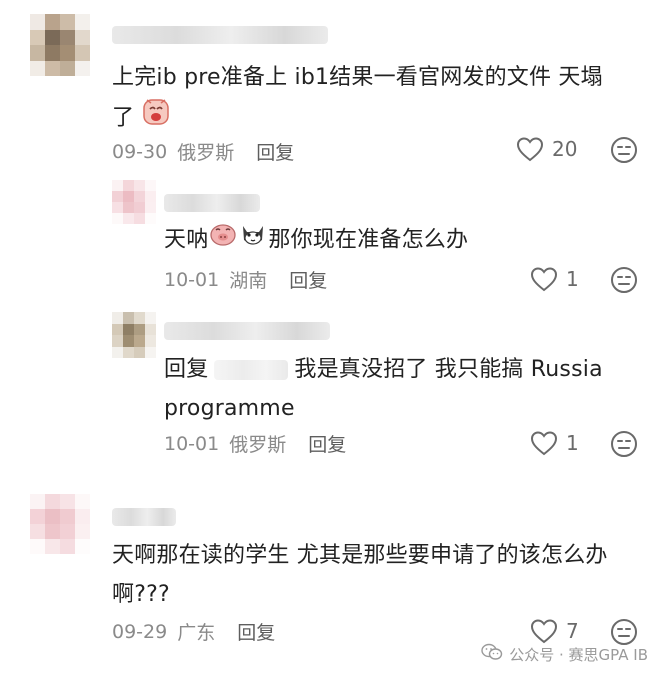 The image size is (666, 681). What do you see at coordinates (578, 654) in the screenshot?
I see `watermark-text: 公众号 · 赛思GPA IB` at bounding box center [578, 654].